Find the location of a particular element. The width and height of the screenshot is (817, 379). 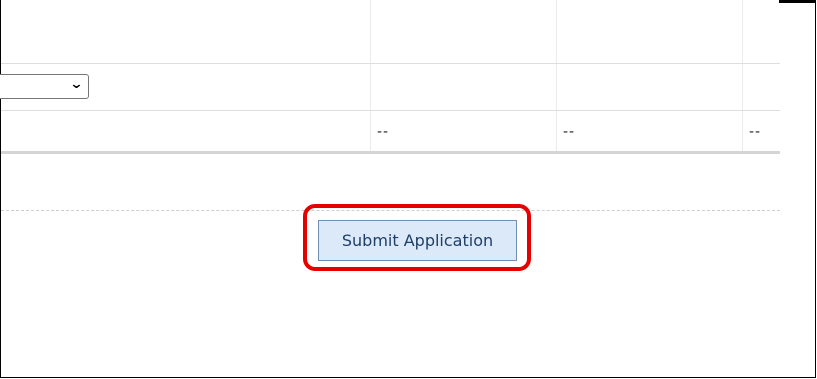

window-edge is located at coordinates (797, 1).